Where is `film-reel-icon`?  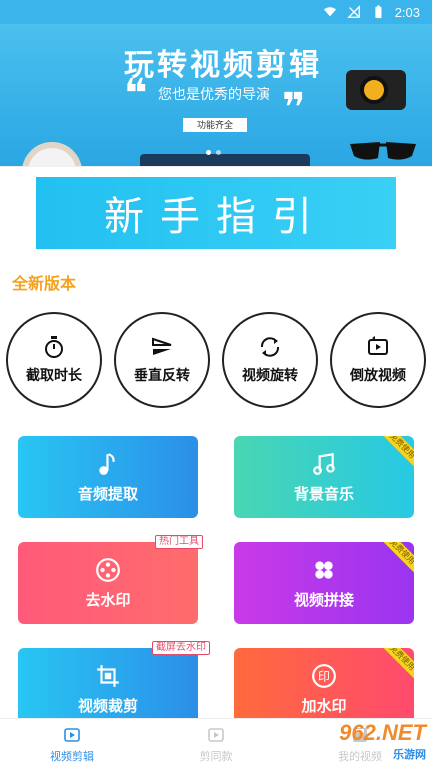
film-reel-icon is located at coordinates (108, 569).